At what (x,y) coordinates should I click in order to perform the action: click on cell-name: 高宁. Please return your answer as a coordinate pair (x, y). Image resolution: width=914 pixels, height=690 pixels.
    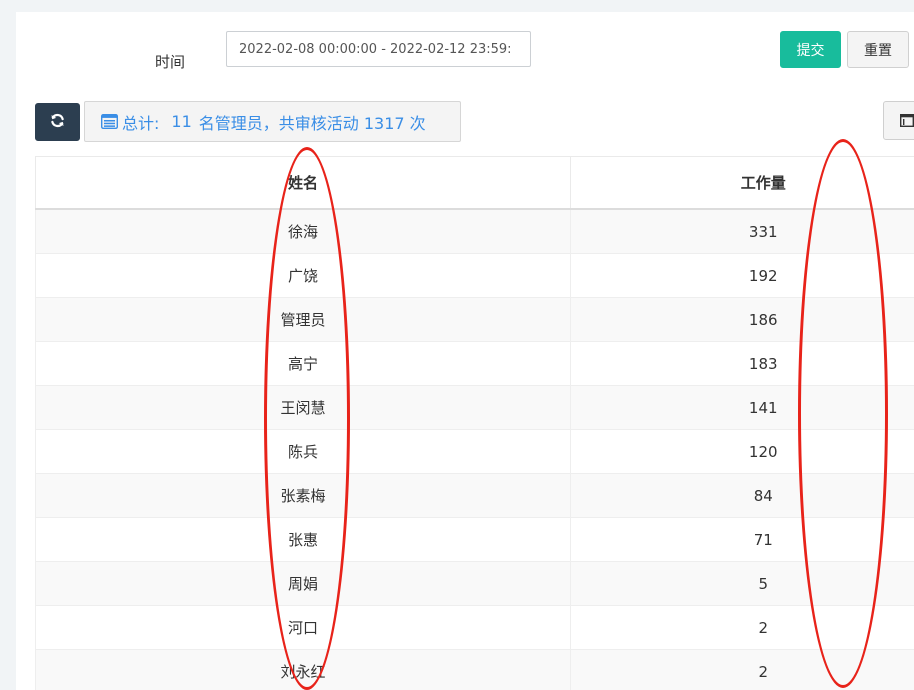
    Looking at the image, I should click on (303, 363).